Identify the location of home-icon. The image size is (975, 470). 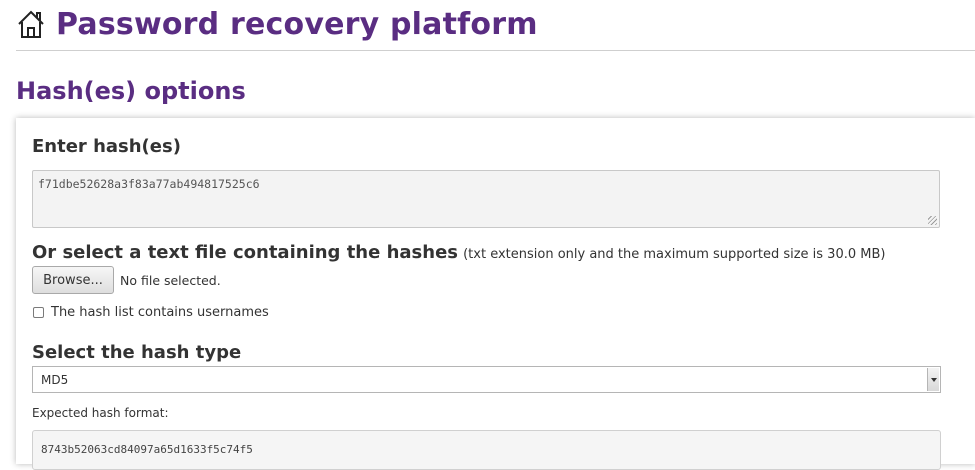
(31, 24).